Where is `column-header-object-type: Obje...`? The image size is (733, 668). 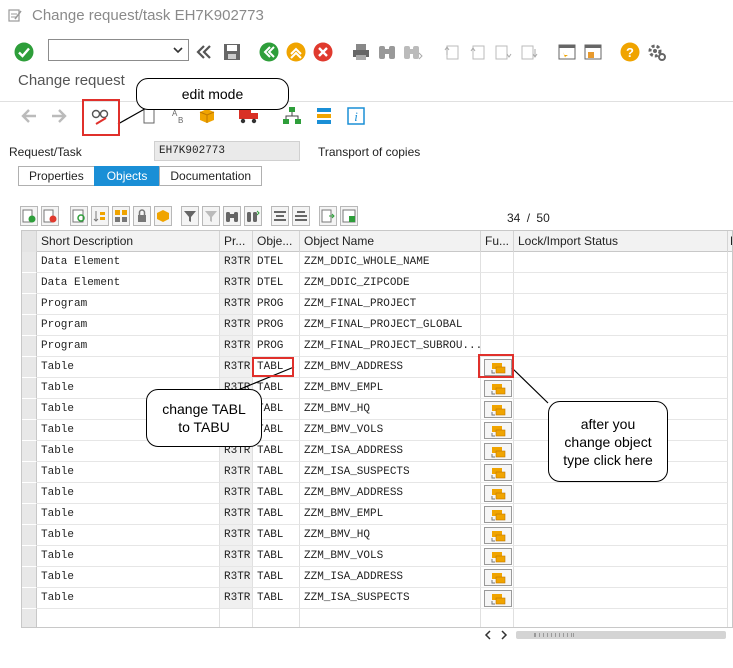
column-header-object-type: Obje... is located at coordinates (276, 241).